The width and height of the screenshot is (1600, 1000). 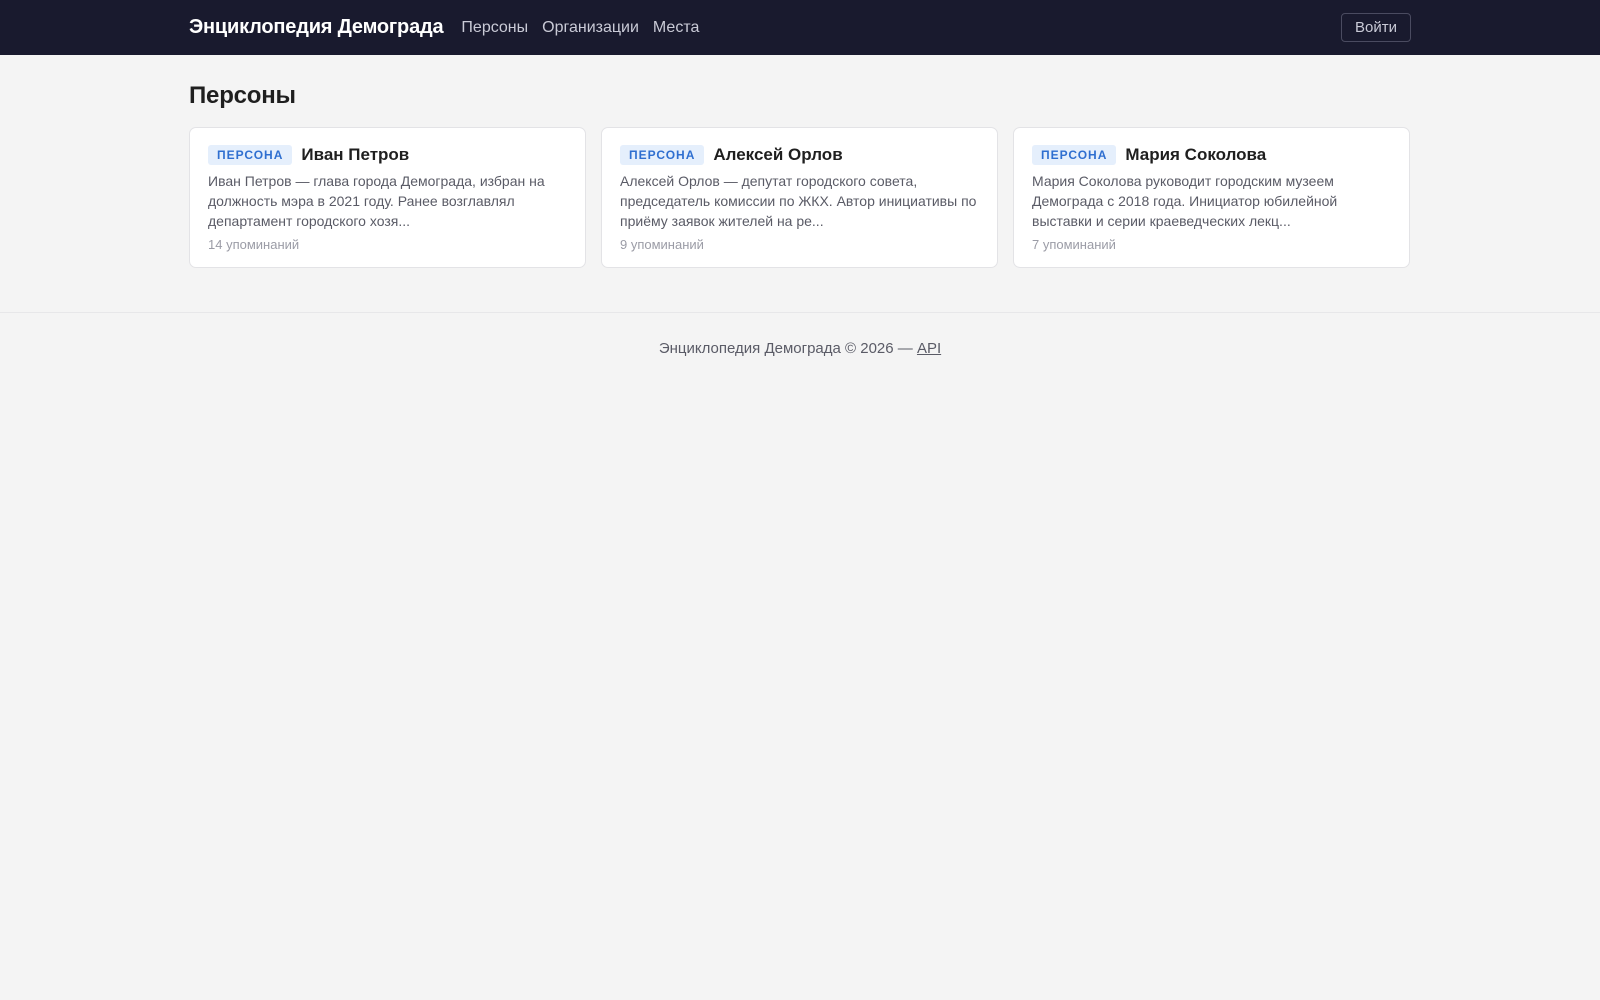 I want to click on mentions-count: 7 упоминаний, so click(x=1074, y=244).